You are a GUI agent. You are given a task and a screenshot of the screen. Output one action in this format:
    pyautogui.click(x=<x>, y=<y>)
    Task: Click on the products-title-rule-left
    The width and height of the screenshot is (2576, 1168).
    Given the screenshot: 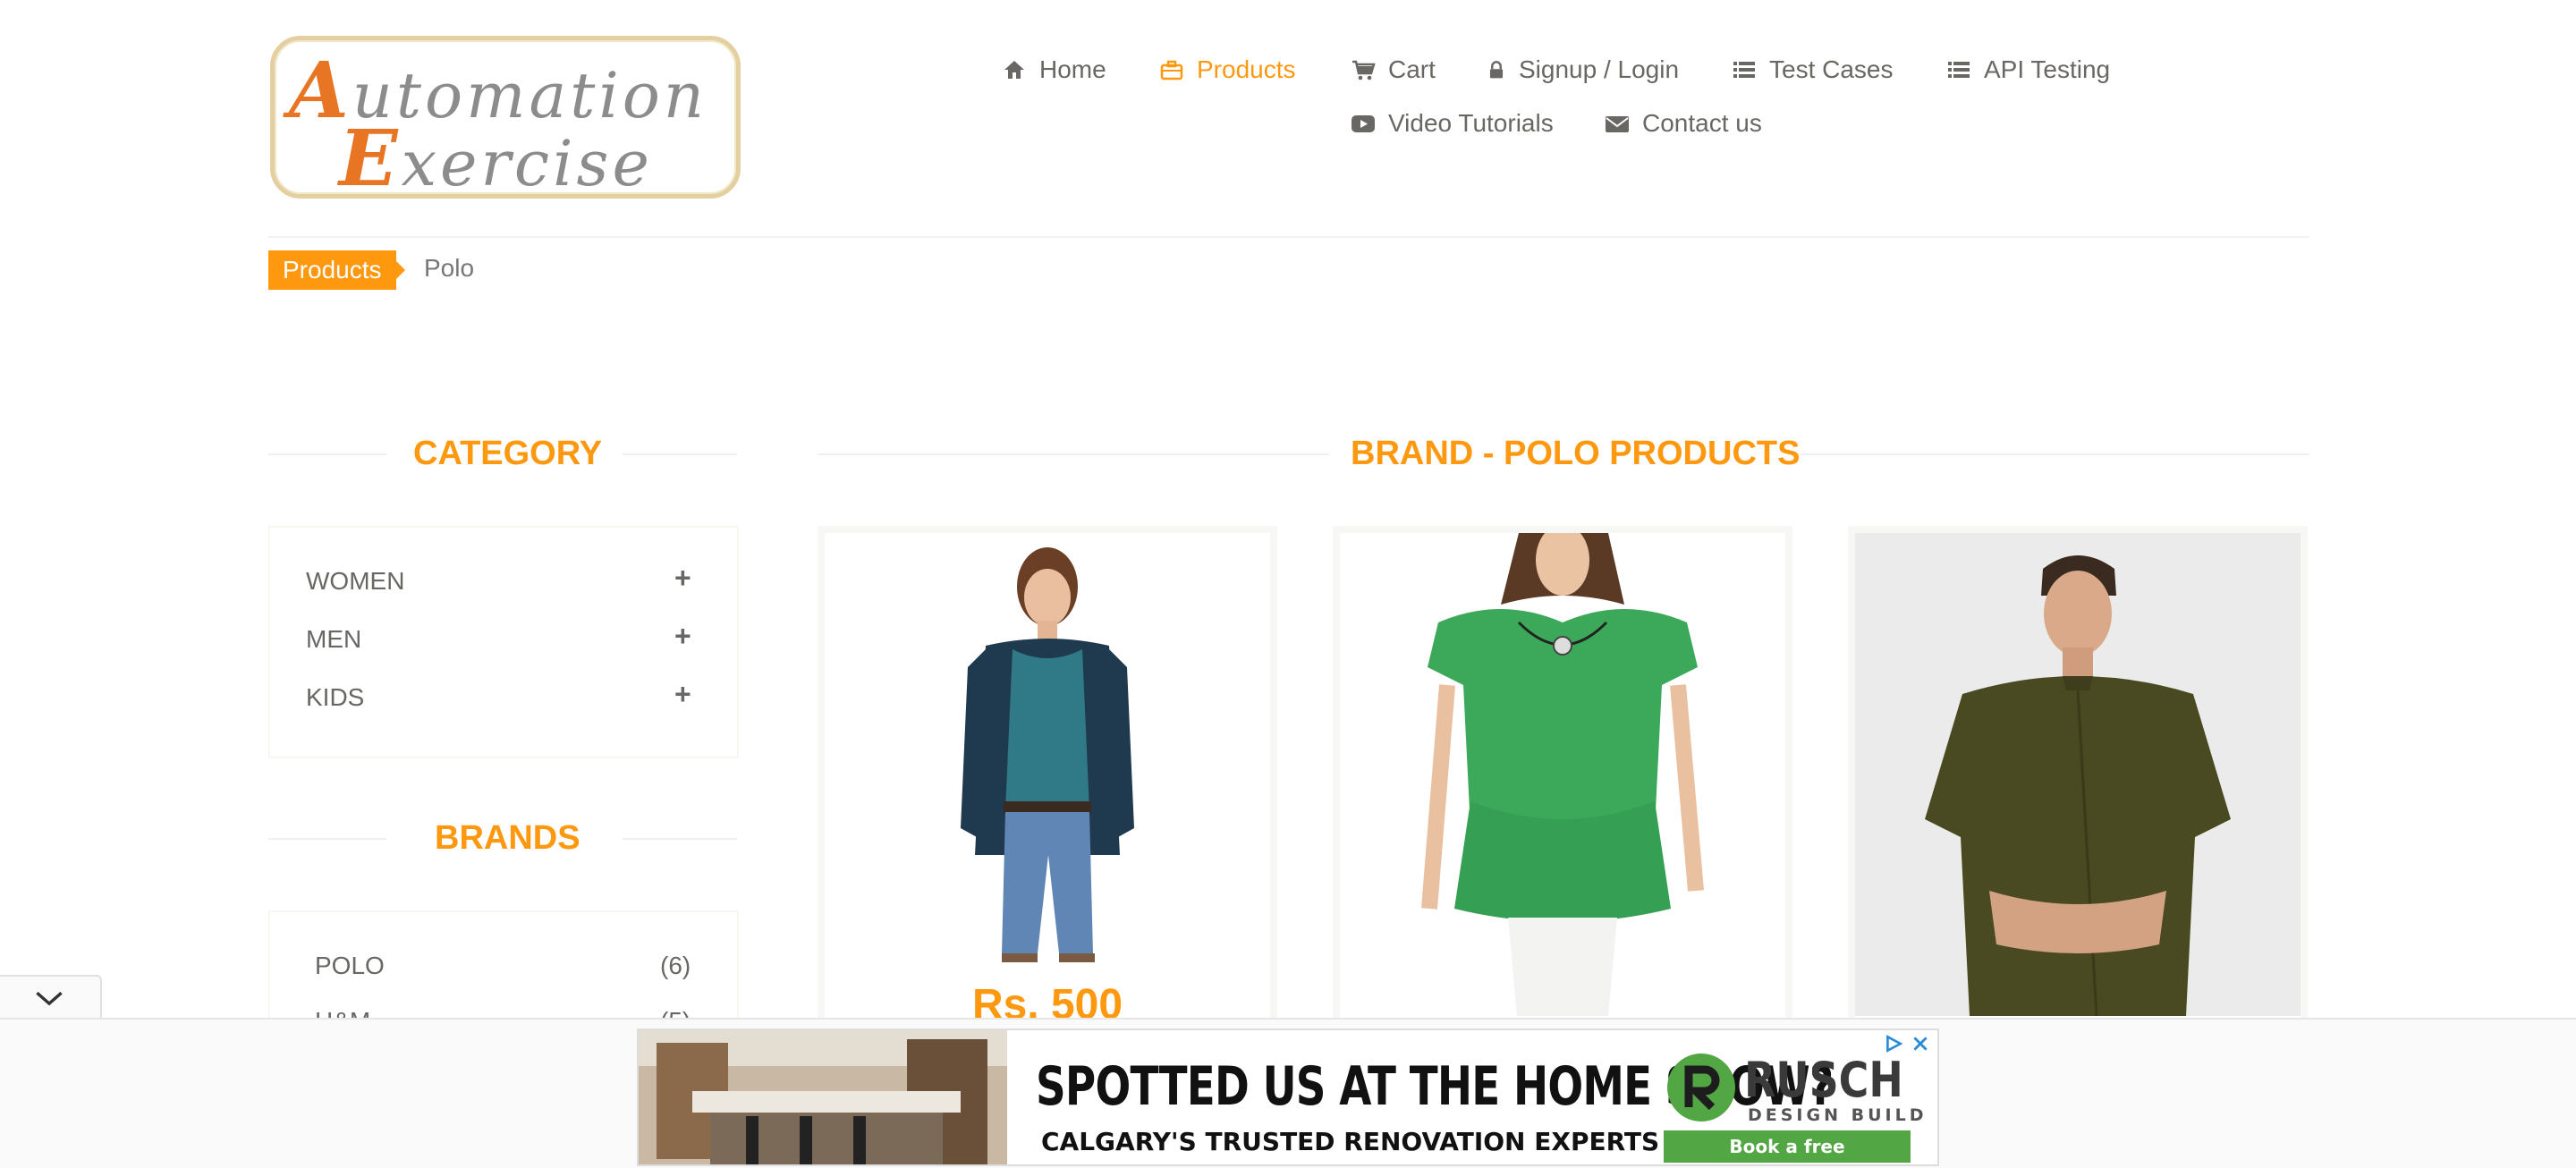 What is the action you would take?
    pyautogui.click(x=1073, y=454)
    